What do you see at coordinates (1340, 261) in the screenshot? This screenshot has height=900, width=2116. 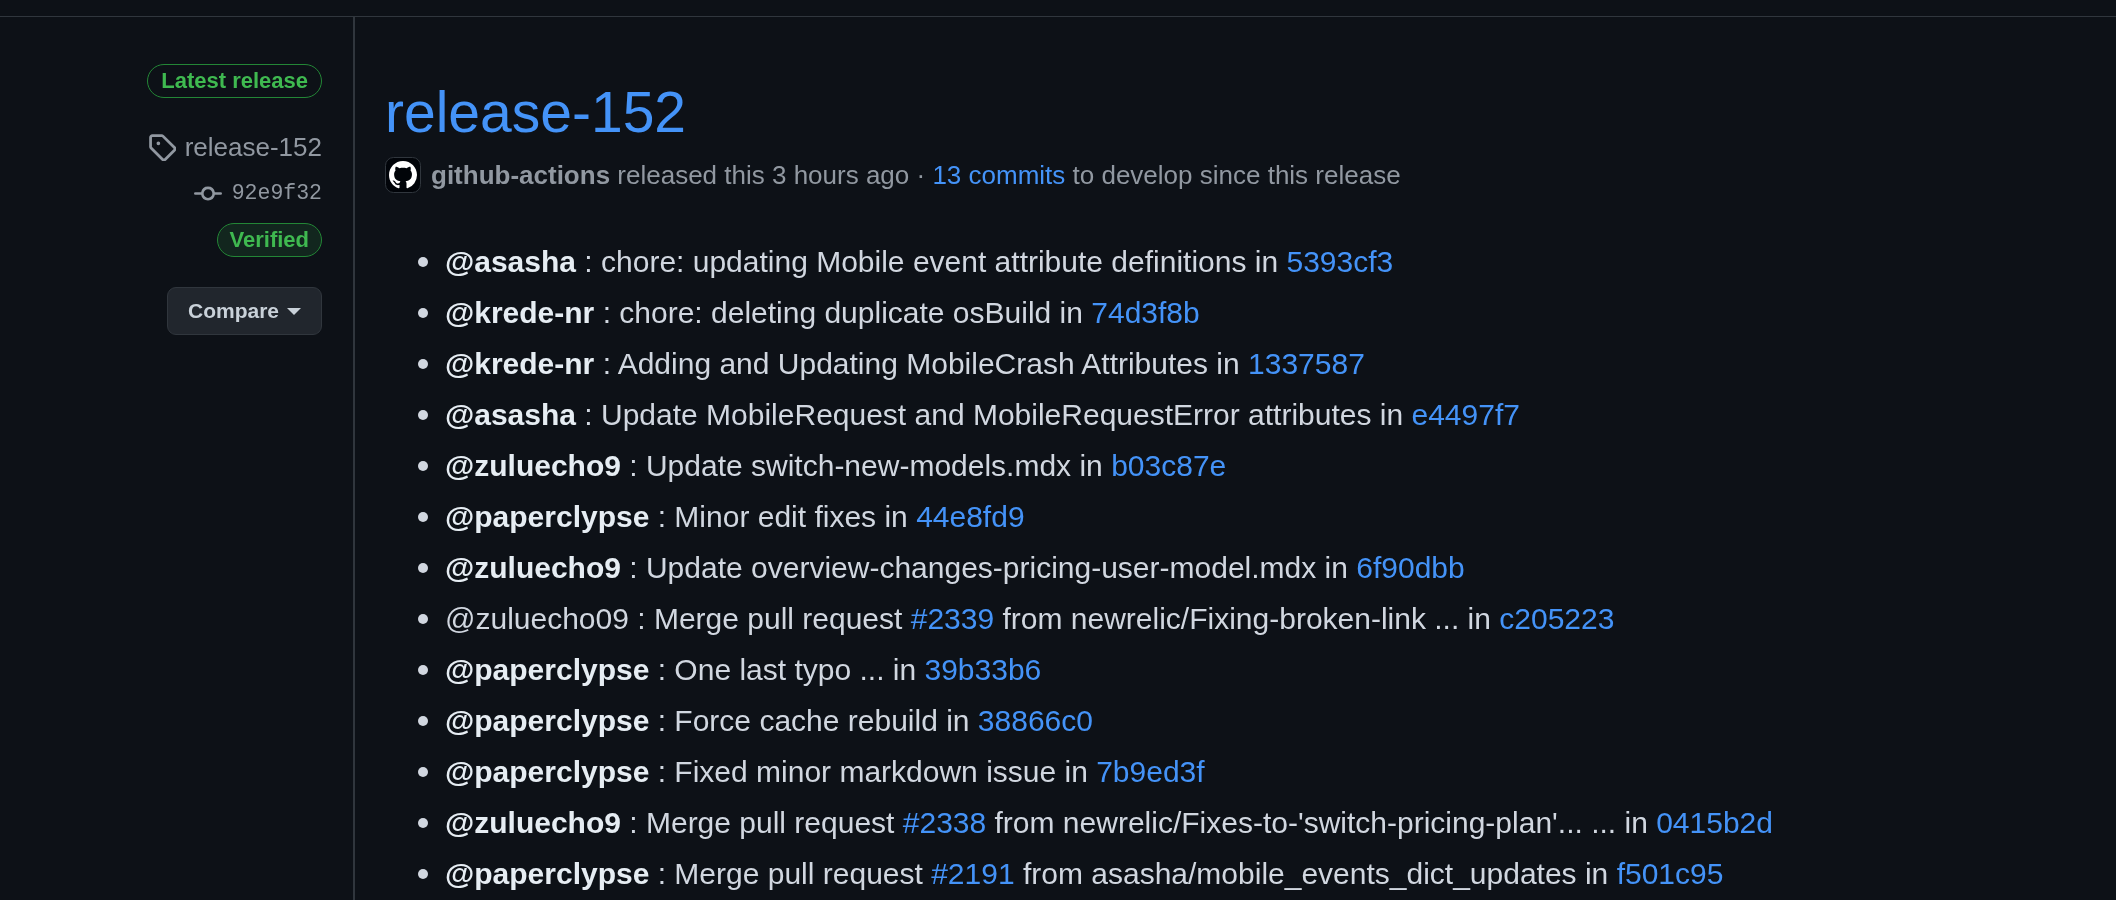 I see `commit-link: 5393cf3` at bounding box center [1340, 261].